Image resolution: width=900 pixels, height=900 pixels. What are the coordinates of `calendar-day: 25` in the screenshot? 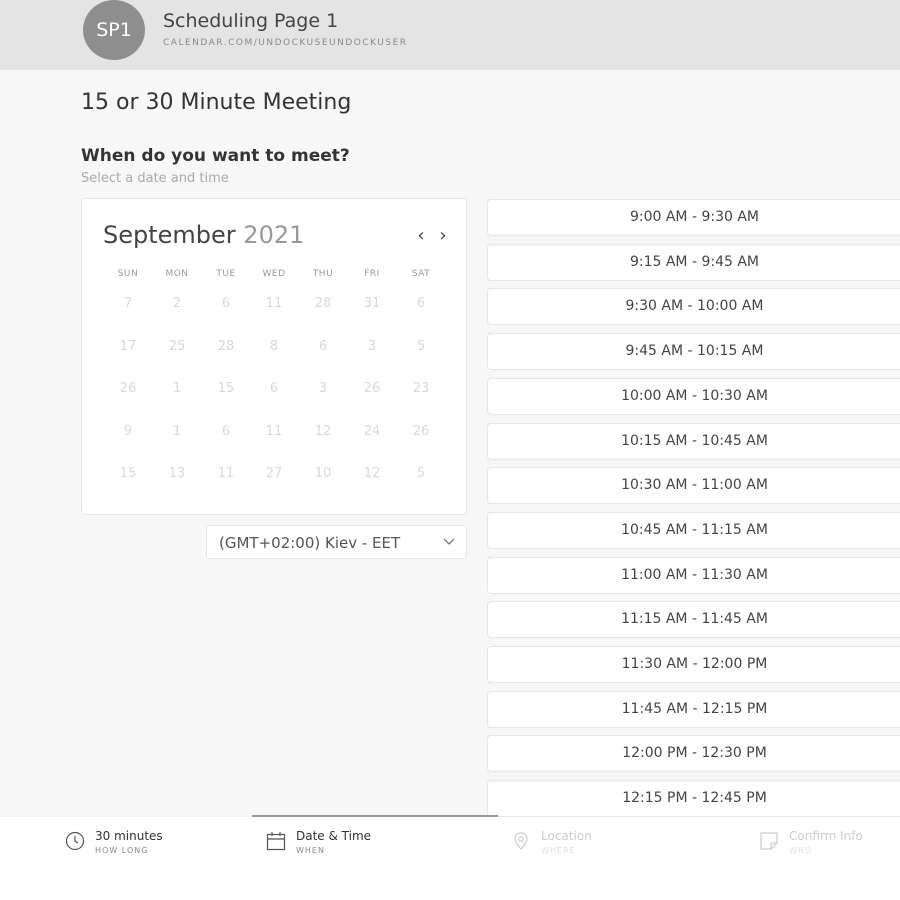 It's located at (177, 346).